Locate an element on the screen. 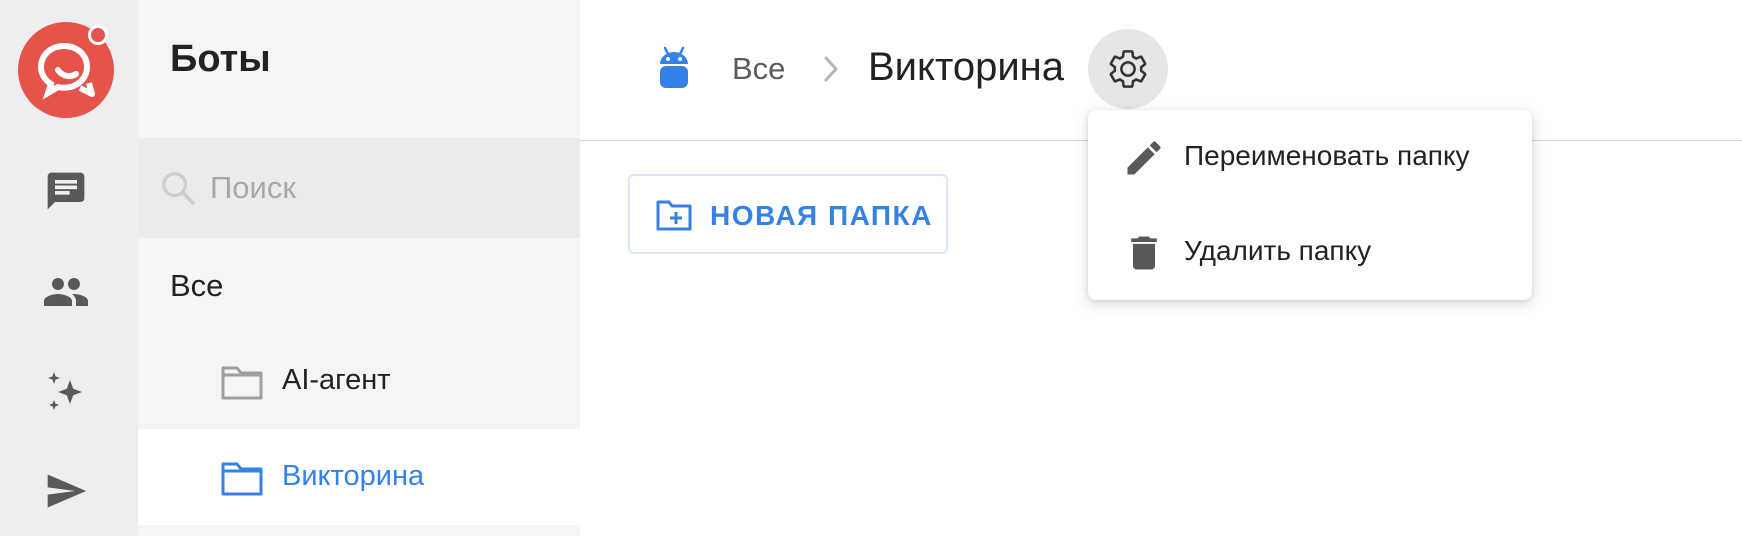 This screenshot has width=1742, height=536. page-title: Викторина is located at coordinates (966, 67).